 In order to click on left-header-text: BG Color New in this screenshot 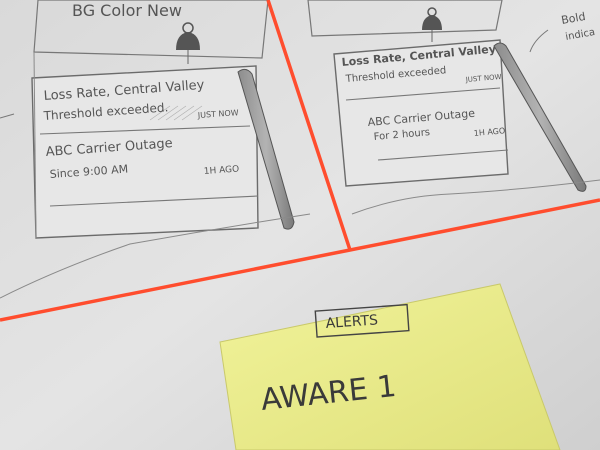, I will do `click(127, 10)`.